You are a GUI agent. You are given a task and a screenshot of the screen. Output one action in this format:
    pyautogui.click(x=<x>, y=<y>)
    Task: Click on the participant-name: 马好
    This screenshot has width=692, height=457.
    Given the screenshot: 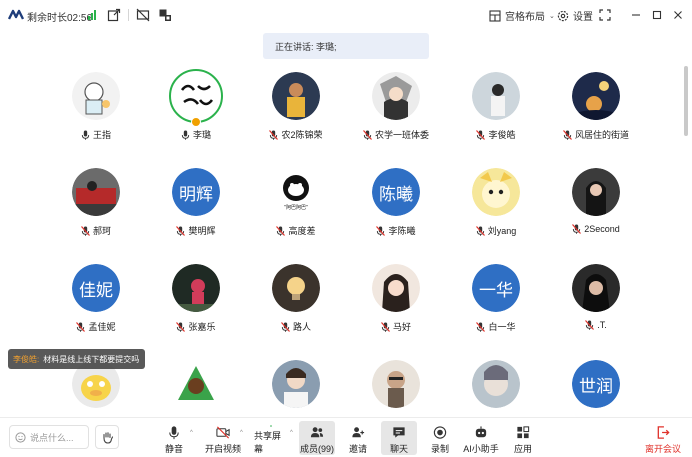 What is the action you would take?
    pyautogui.click(x=401, y=327)
    